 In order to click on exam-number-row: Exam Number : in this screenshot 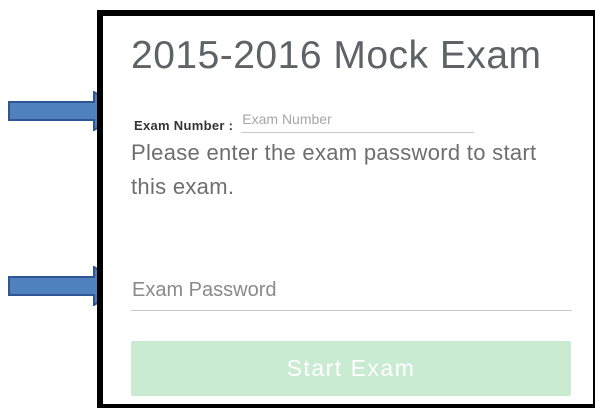, I will do `click(304, 120)`.